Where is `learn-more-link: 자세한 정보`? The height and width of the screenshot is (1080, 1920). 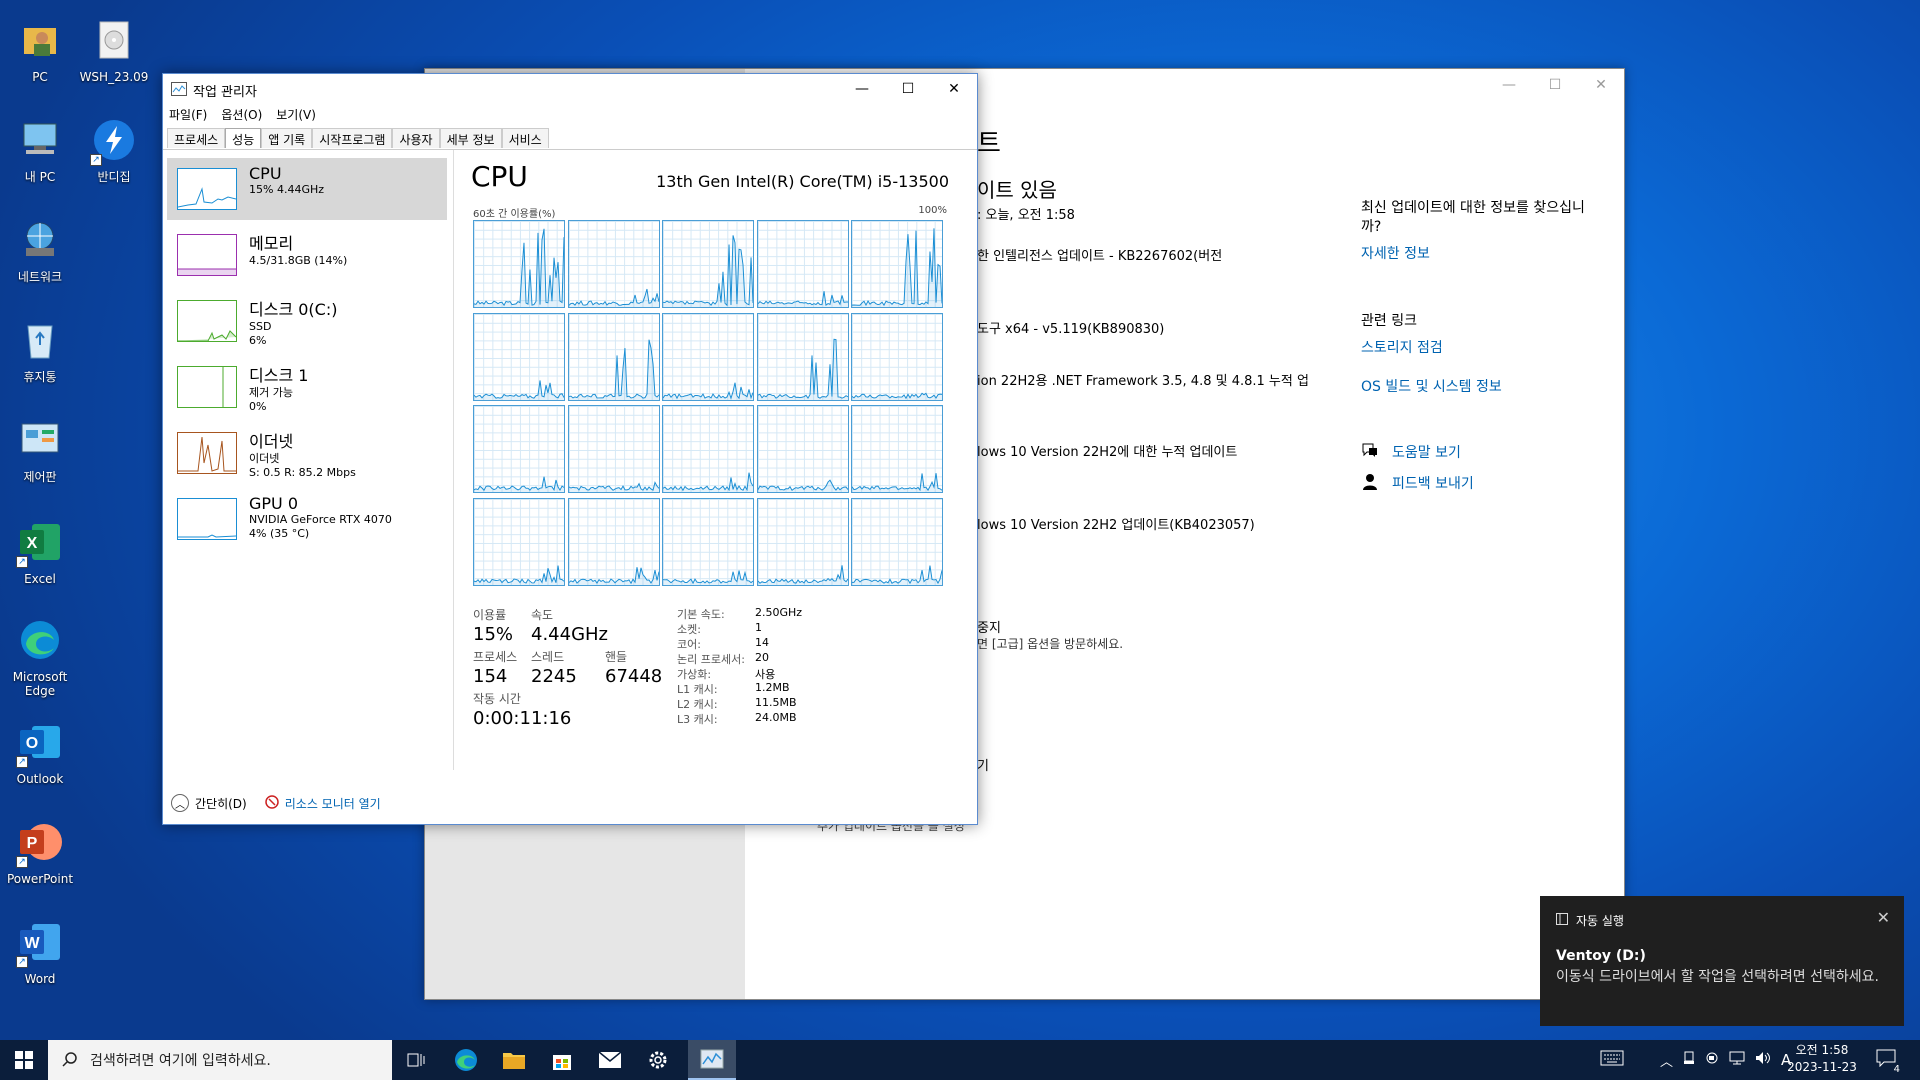 learn-more-link: 자세한 정보 is located at coordinates (1395, 253).